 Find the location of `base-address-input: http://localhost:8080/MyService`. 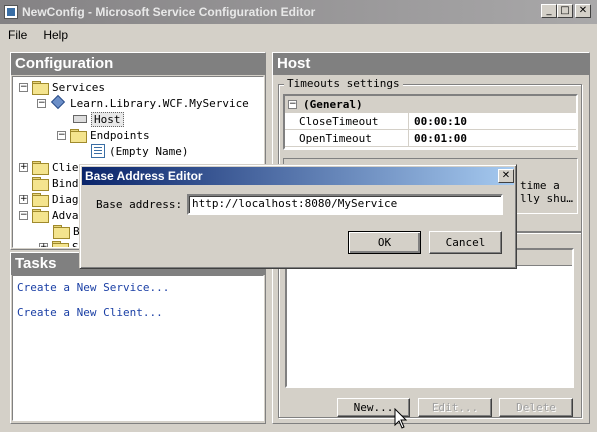

base-address-input: http://localhost:8080/MyService is located at coordinates (345, 204).